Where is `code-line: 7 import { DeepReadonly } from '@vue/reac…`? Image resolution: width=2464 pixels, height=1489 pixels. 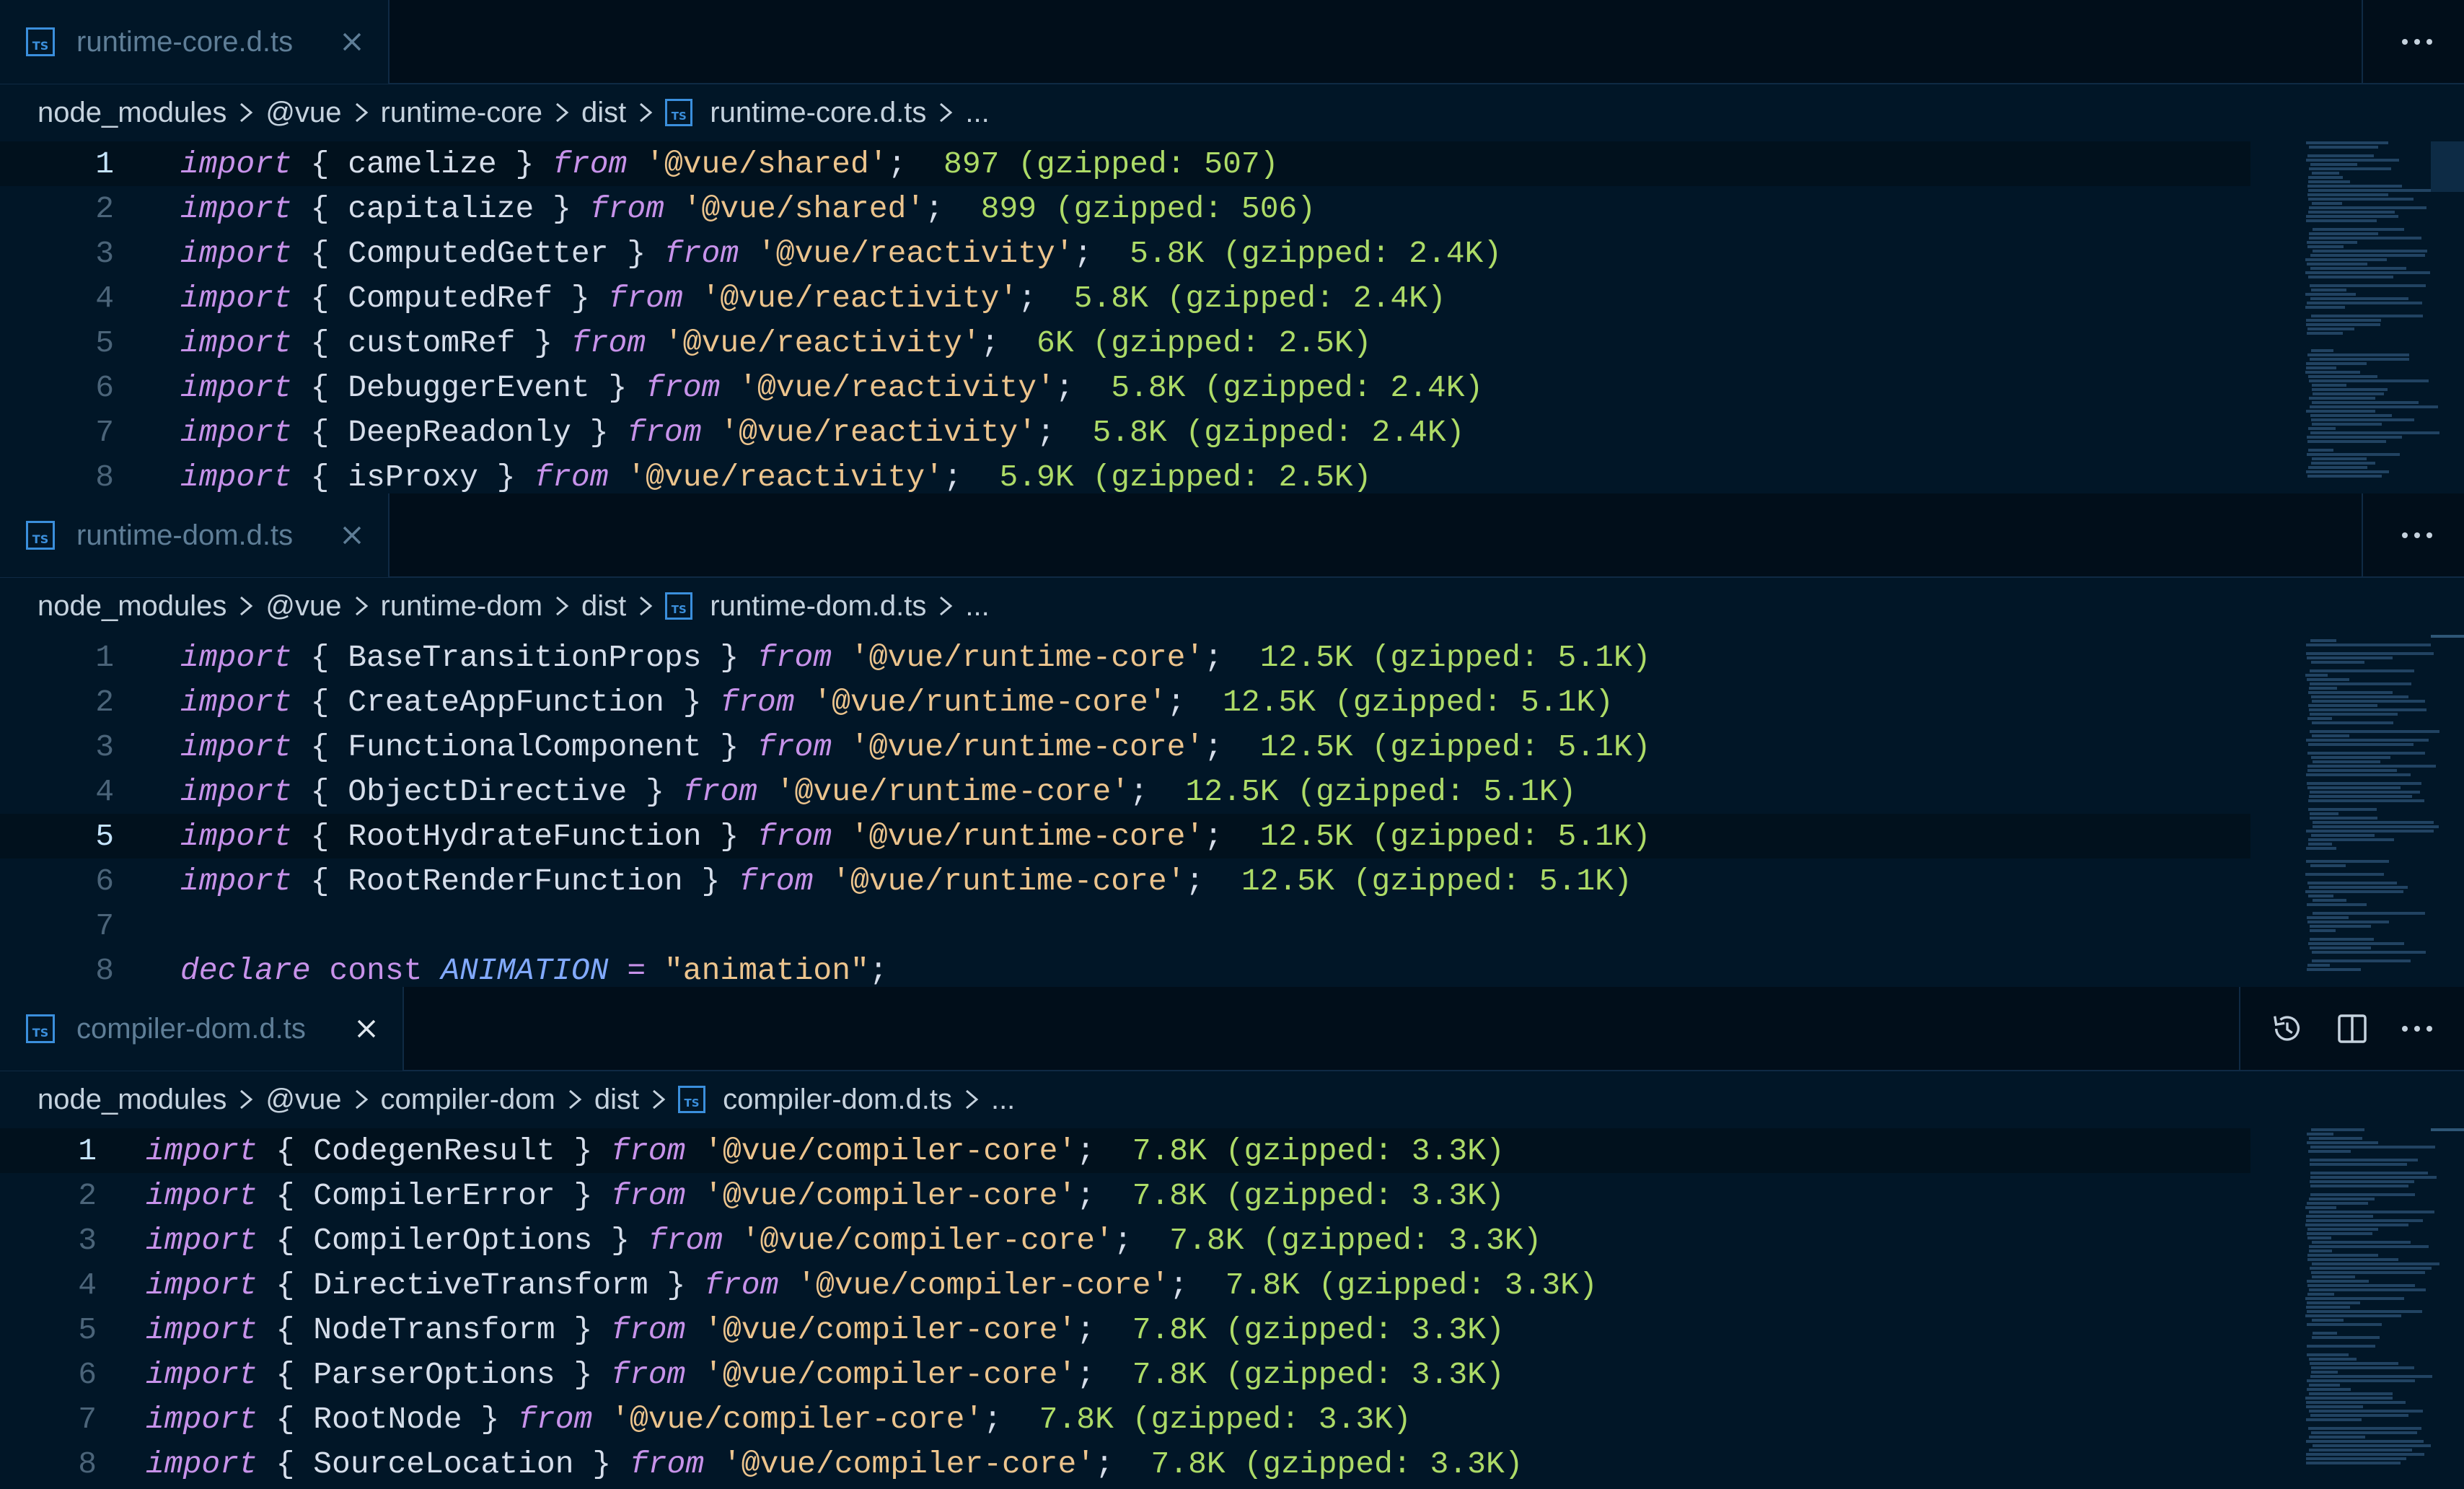 code-line: 7 import { DeepReadonly } from '@vue/reac… is located at coordinates (1125, 432).